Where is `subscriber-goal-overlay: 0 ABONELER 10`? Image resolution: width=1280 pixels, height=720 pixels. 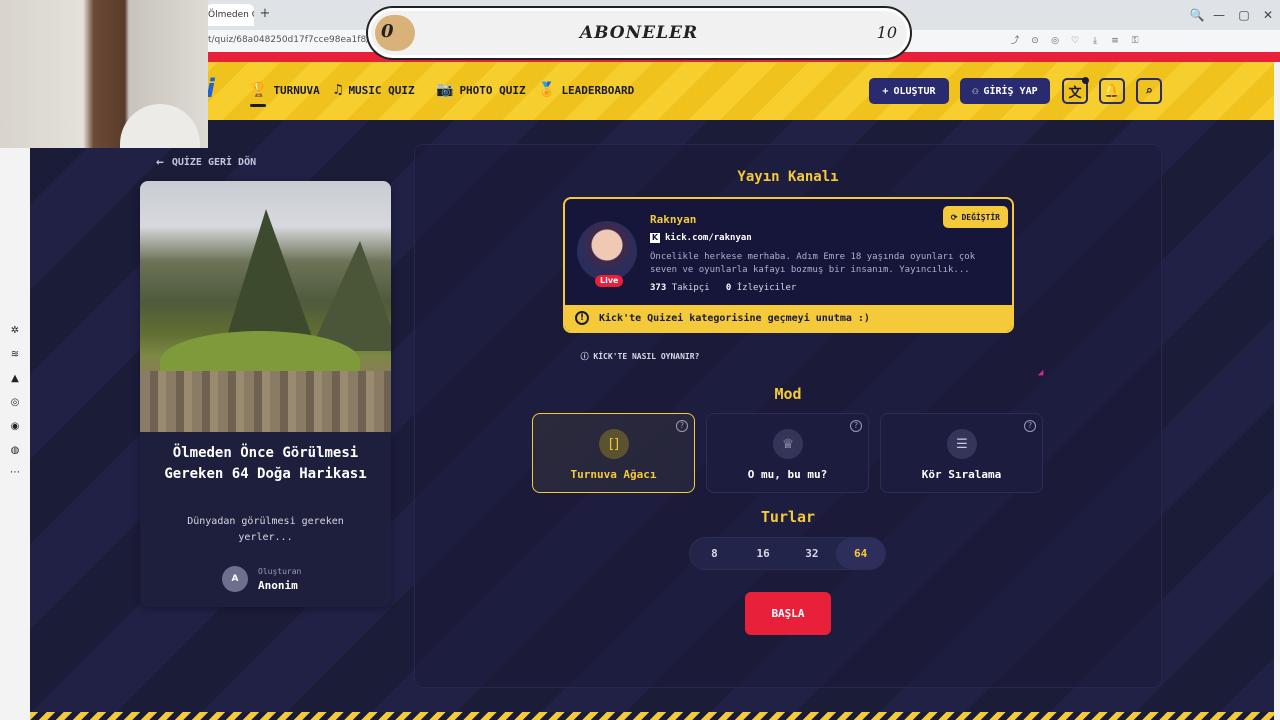 subscriber-goal-overlay: 0 ABONELER 10 is located at coordinates (639, 33).